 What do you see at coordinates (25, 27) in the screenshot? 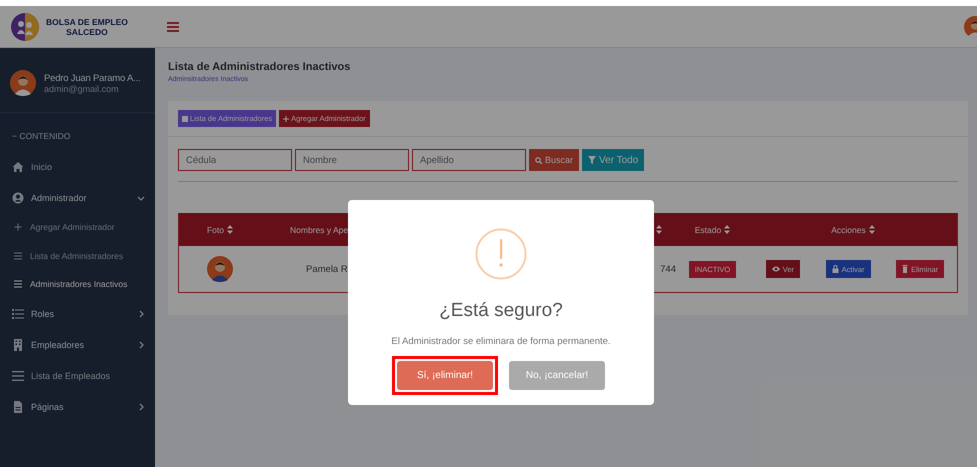
I see `logo-icon` at bounding box center [25, 27].